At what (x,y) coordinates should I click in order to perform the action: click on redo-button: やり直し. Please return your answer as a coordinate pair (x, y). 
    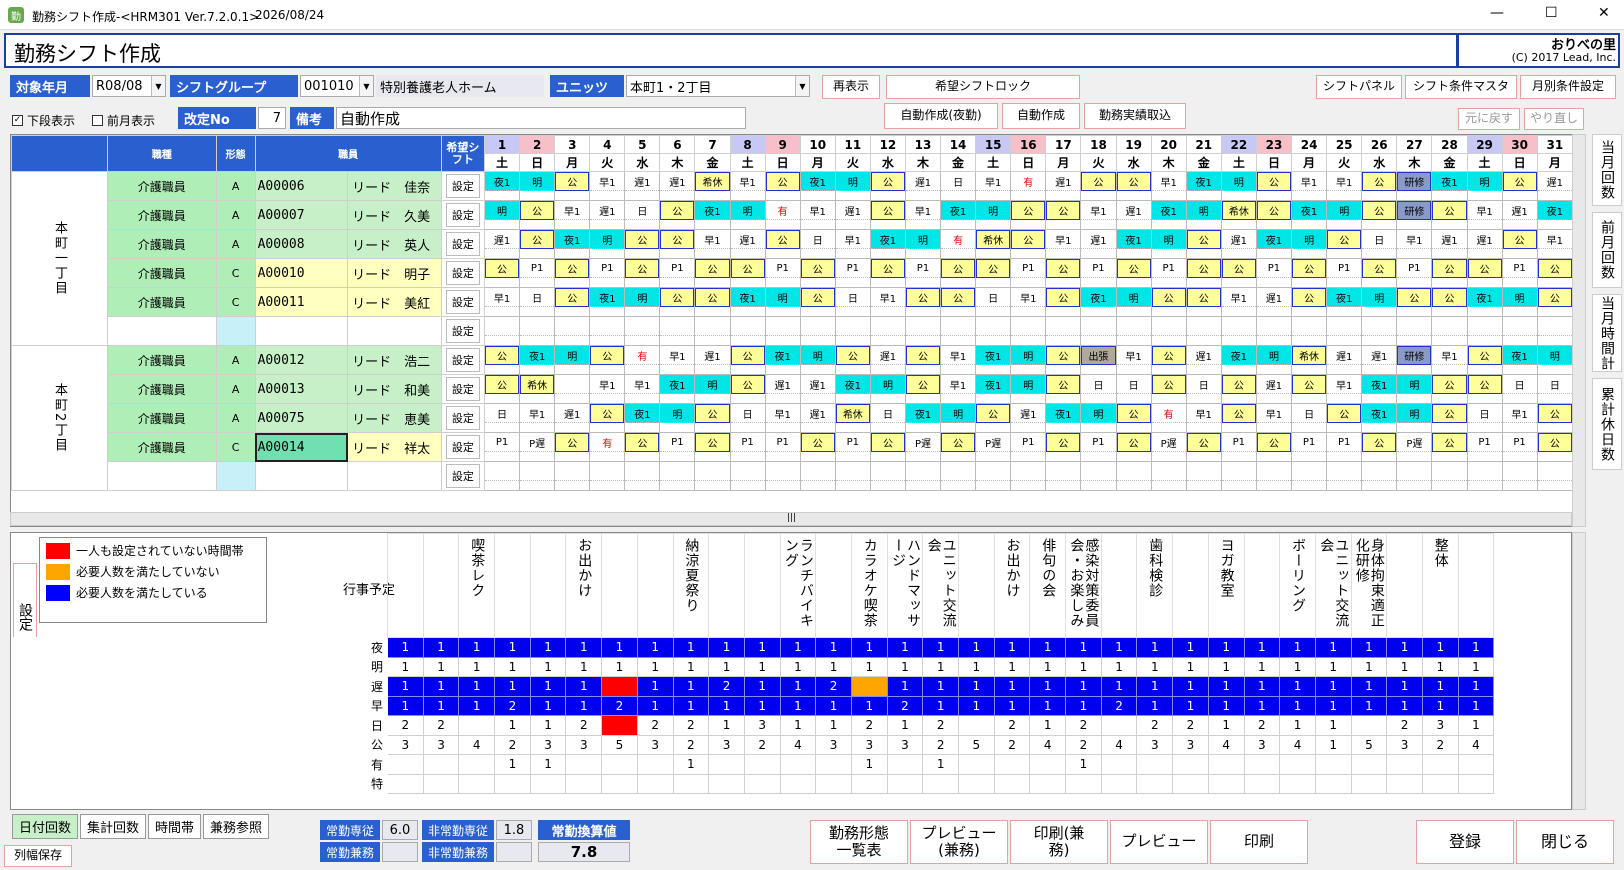
    Looking at the image, I should click on (1554, 119).